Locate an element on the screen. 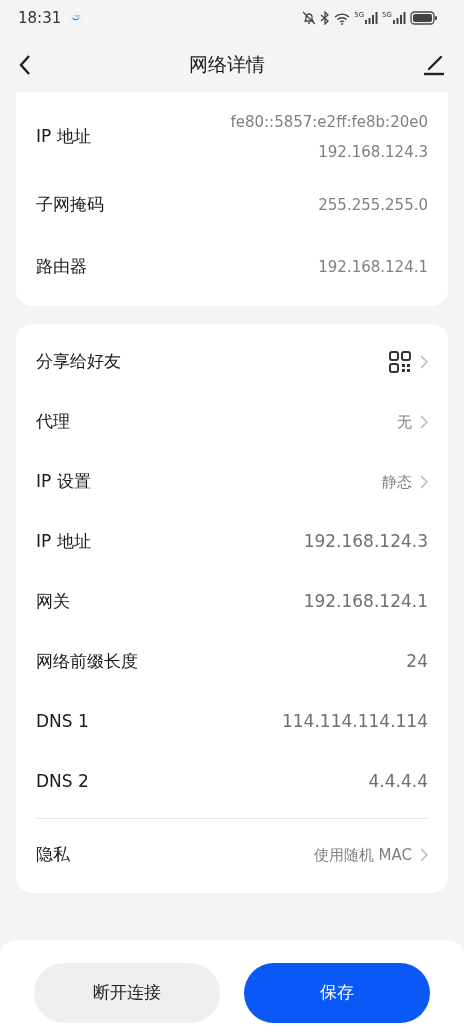 This screenshot has width=464, height=1035. settings-row: 隐私 使用随机 MAC is located at coordinates (232, 855).